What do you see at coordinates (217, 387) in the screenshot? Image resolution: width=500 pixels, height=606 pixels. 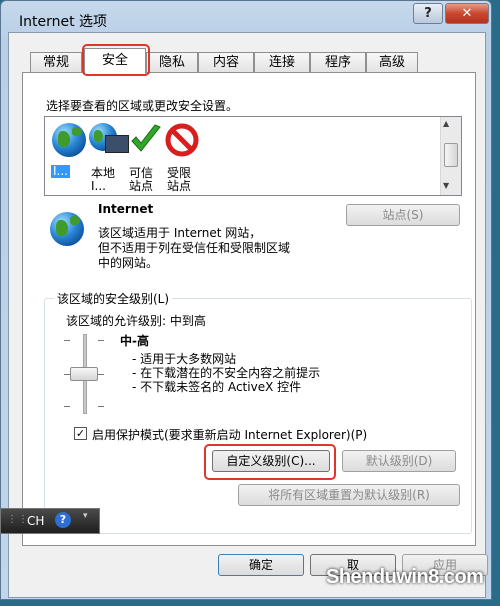 I see `level-bullet-3: - 不下载未签名的 ActiveX 控件` at bounding box center [217, 387].